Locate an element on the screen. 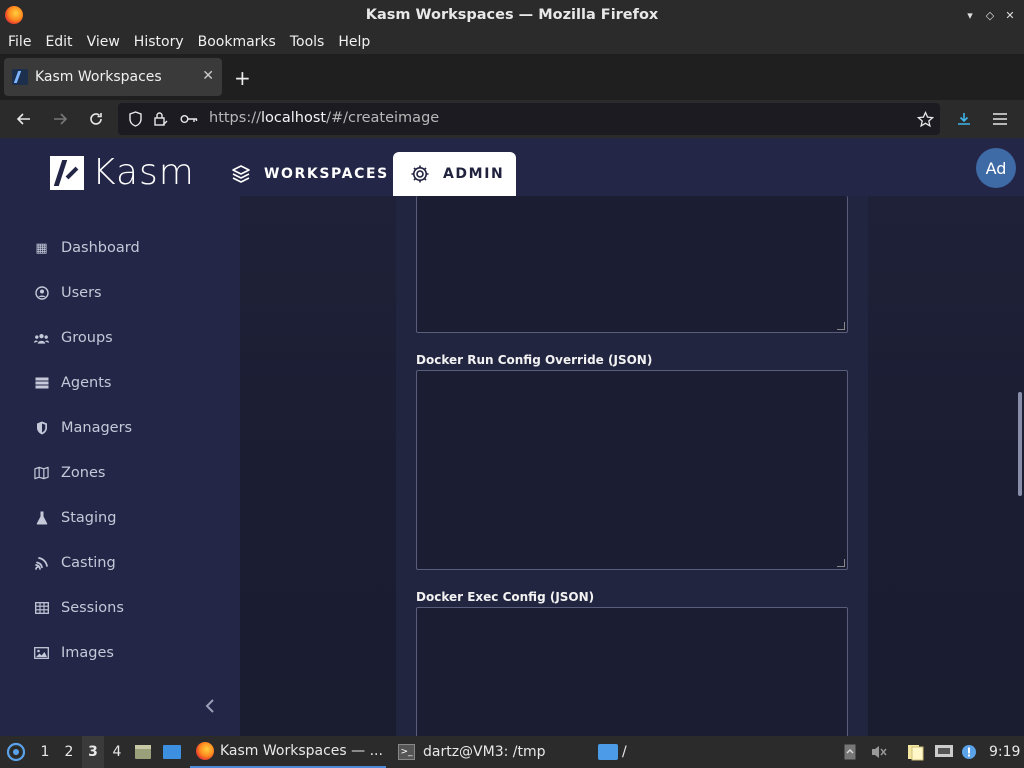  sidebar-item-label: Users is located at coordinates (81, 293).